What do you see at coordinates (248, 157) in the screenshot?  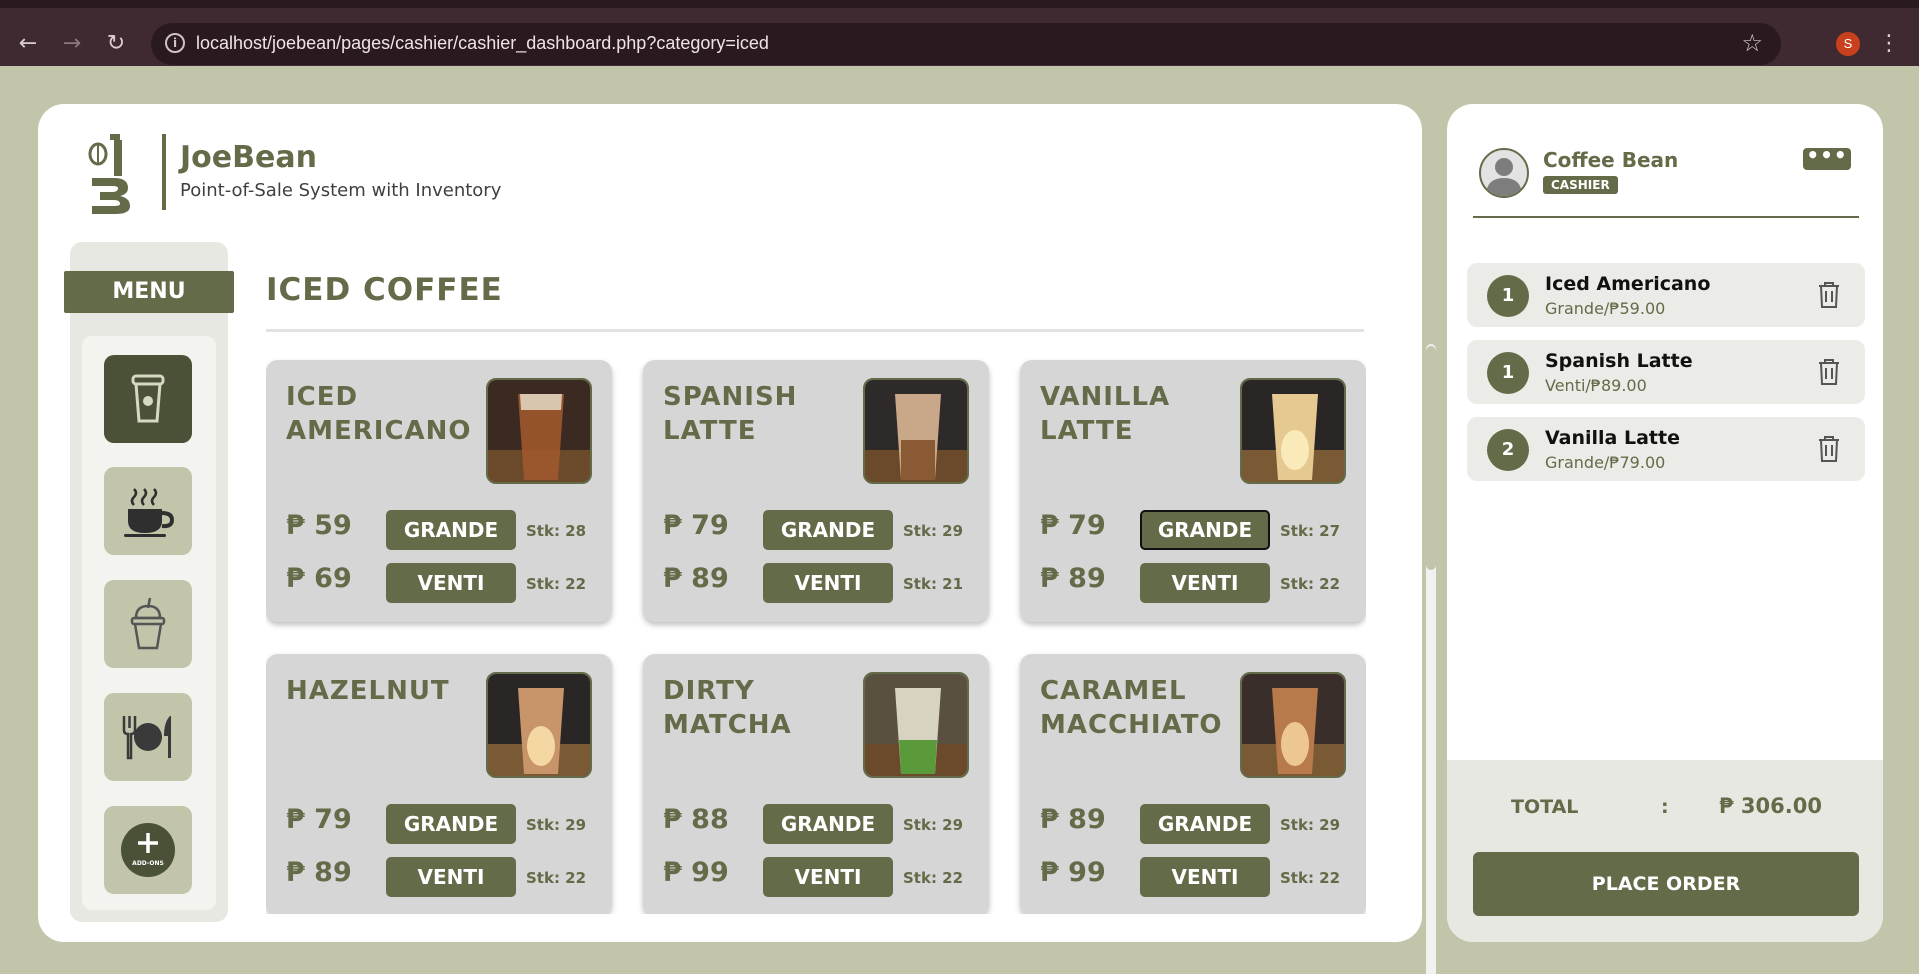 I see `brand-name: JoeBean` at bounding box center [248, 157].